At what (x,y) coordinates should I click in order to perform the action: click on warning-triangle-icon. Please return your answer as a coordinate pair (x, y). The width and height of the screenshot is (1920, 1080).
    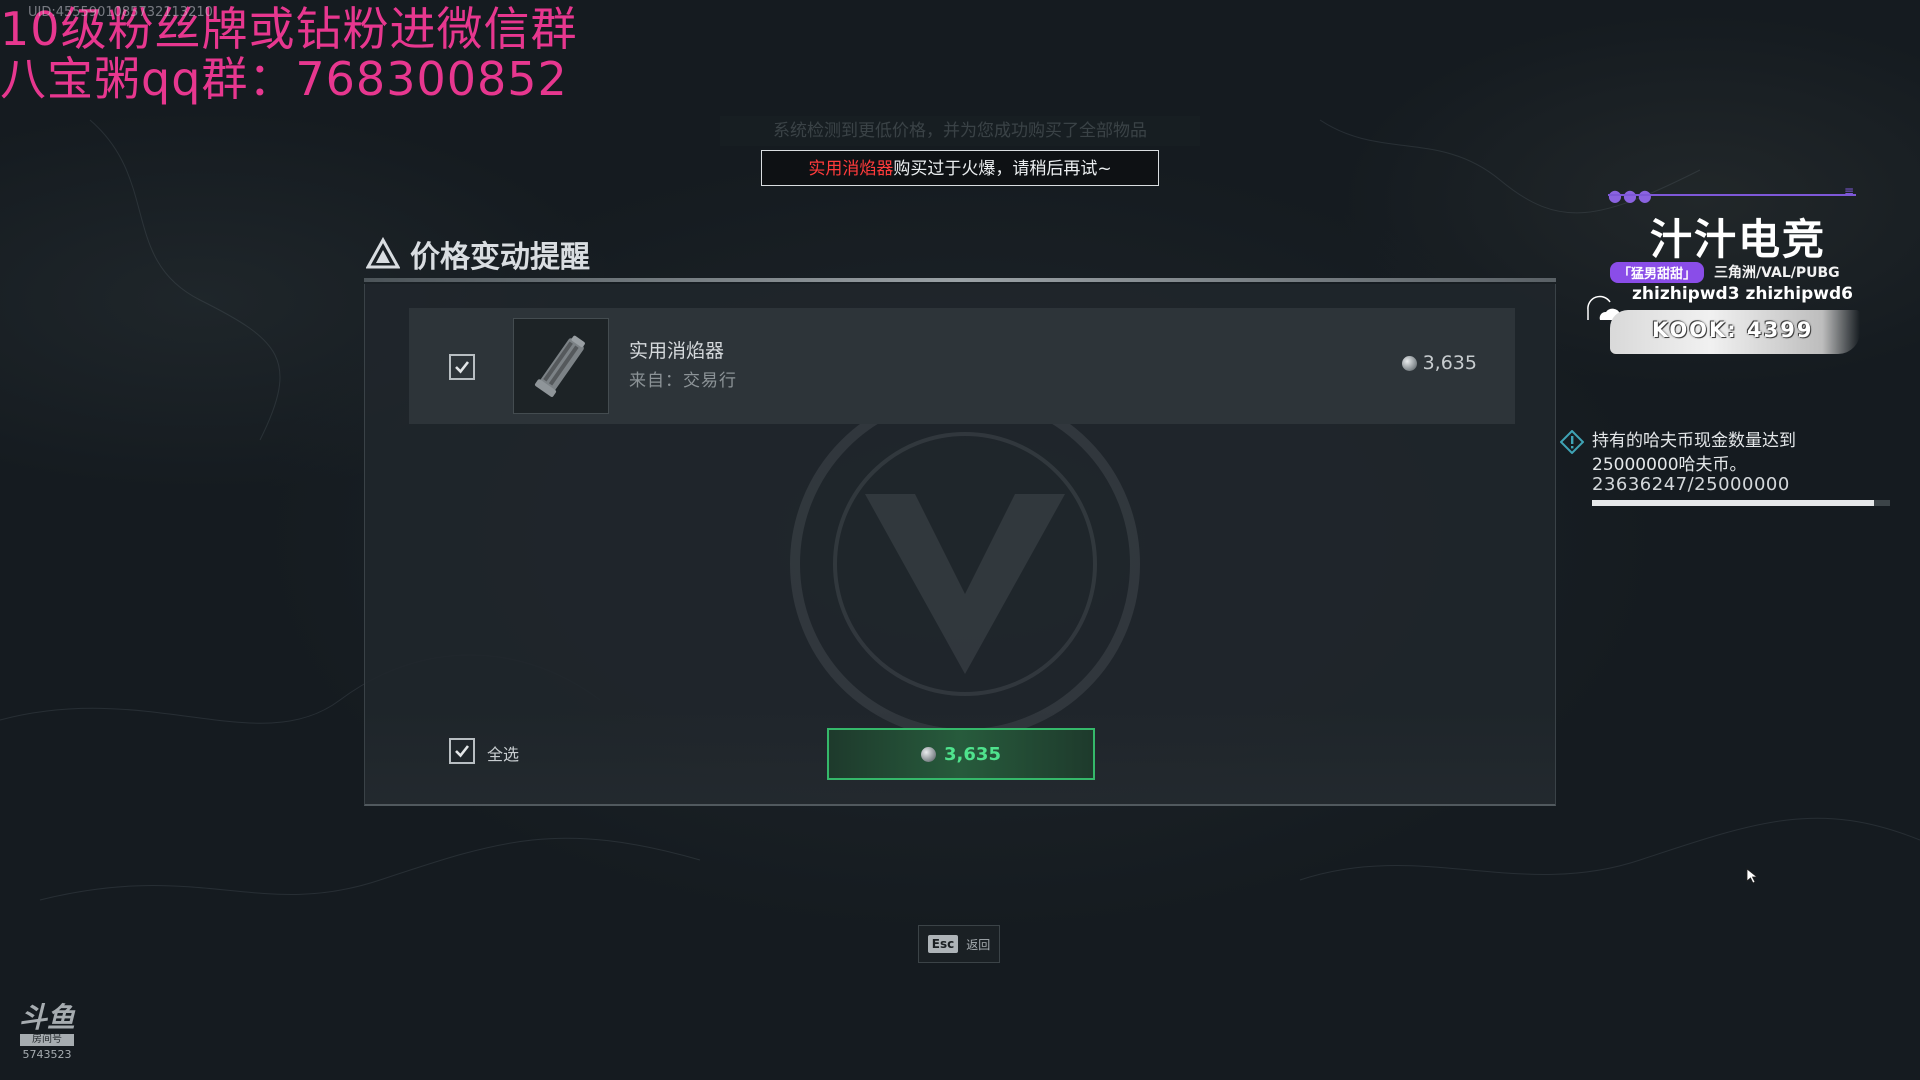
    Looking at the image, I should click on (383, 253).